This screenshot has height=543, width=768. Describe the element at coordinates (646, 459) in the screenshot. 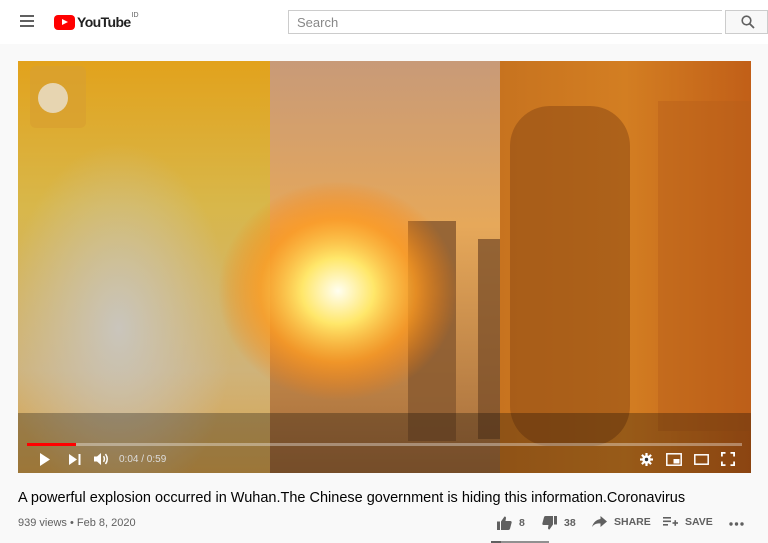

I see `settings-icon` at that location.